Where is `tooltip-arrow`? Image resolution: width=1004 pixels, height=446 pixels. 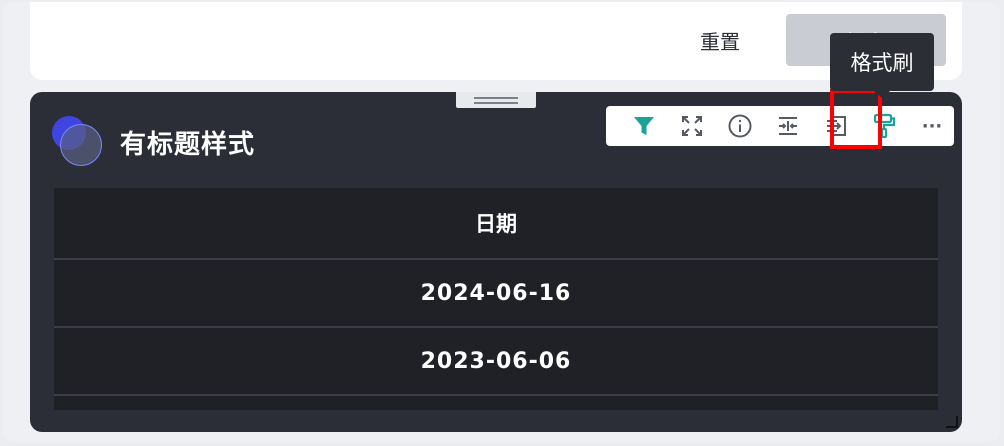
tooltip-arrow is located at coordinates (882, 94).